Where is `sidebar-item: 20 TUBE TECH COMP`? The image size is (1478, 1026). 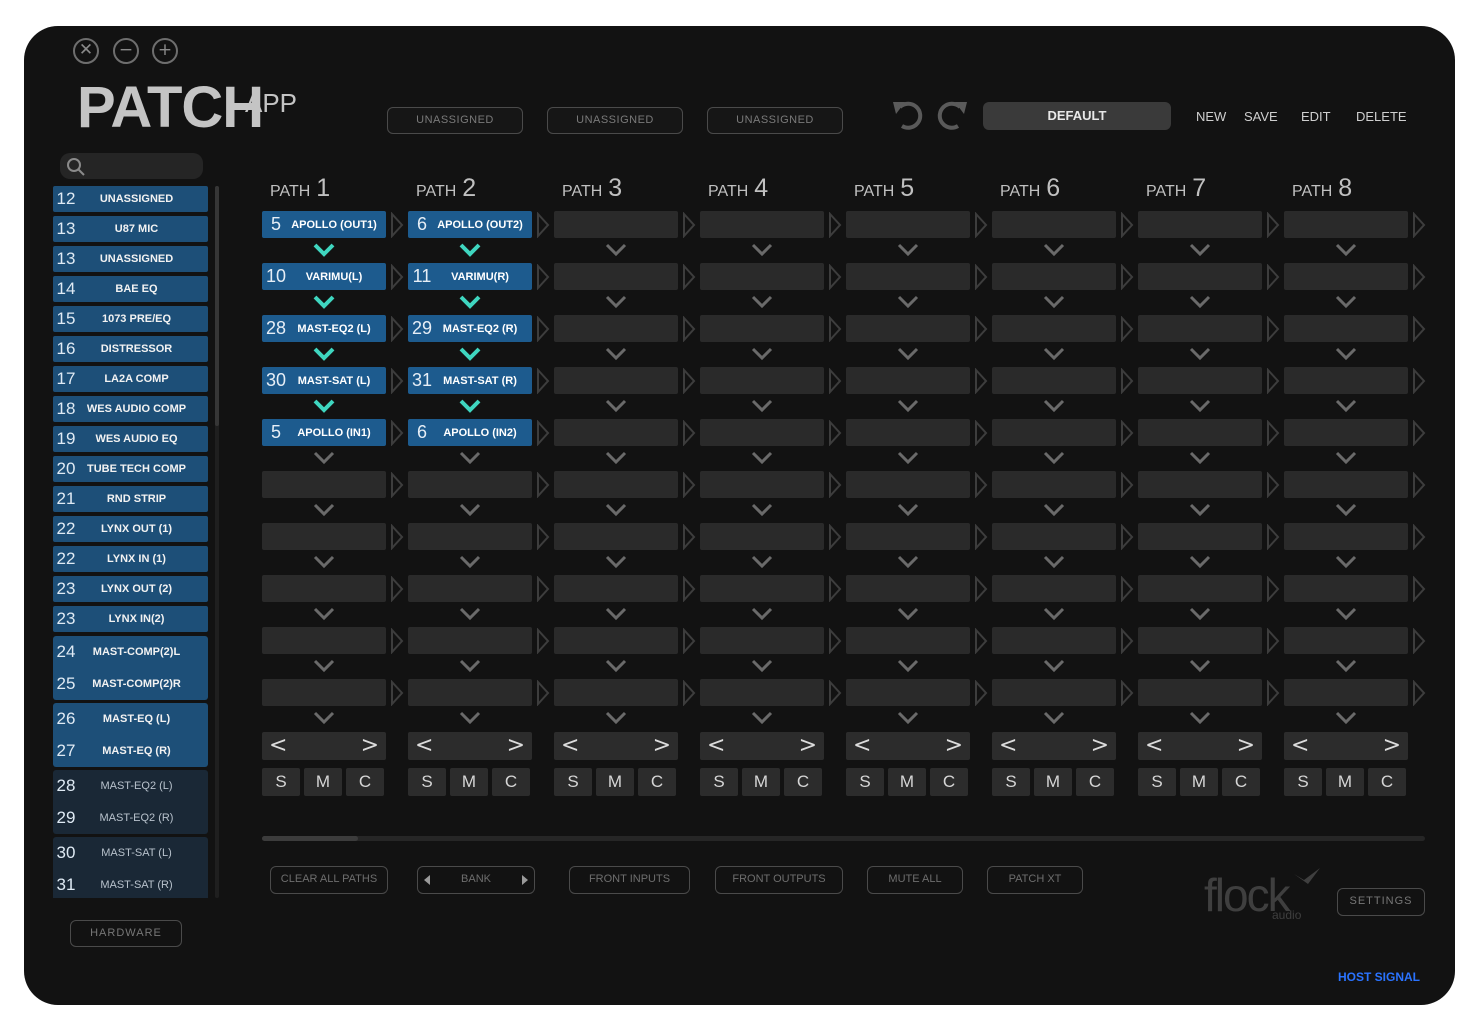
sidebar-item: 20 TUBE TECH COMP is located at coordinates (130, 469).